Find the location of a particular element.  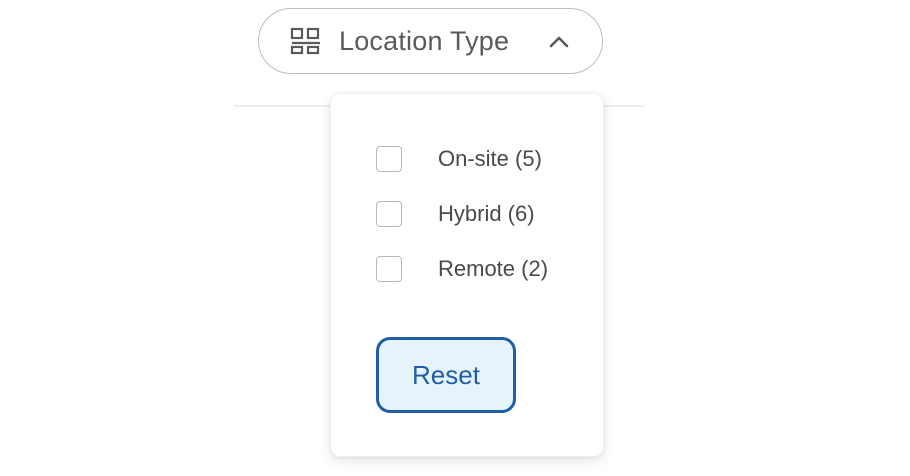

location-type-icon is located at coordinates (306, 41).